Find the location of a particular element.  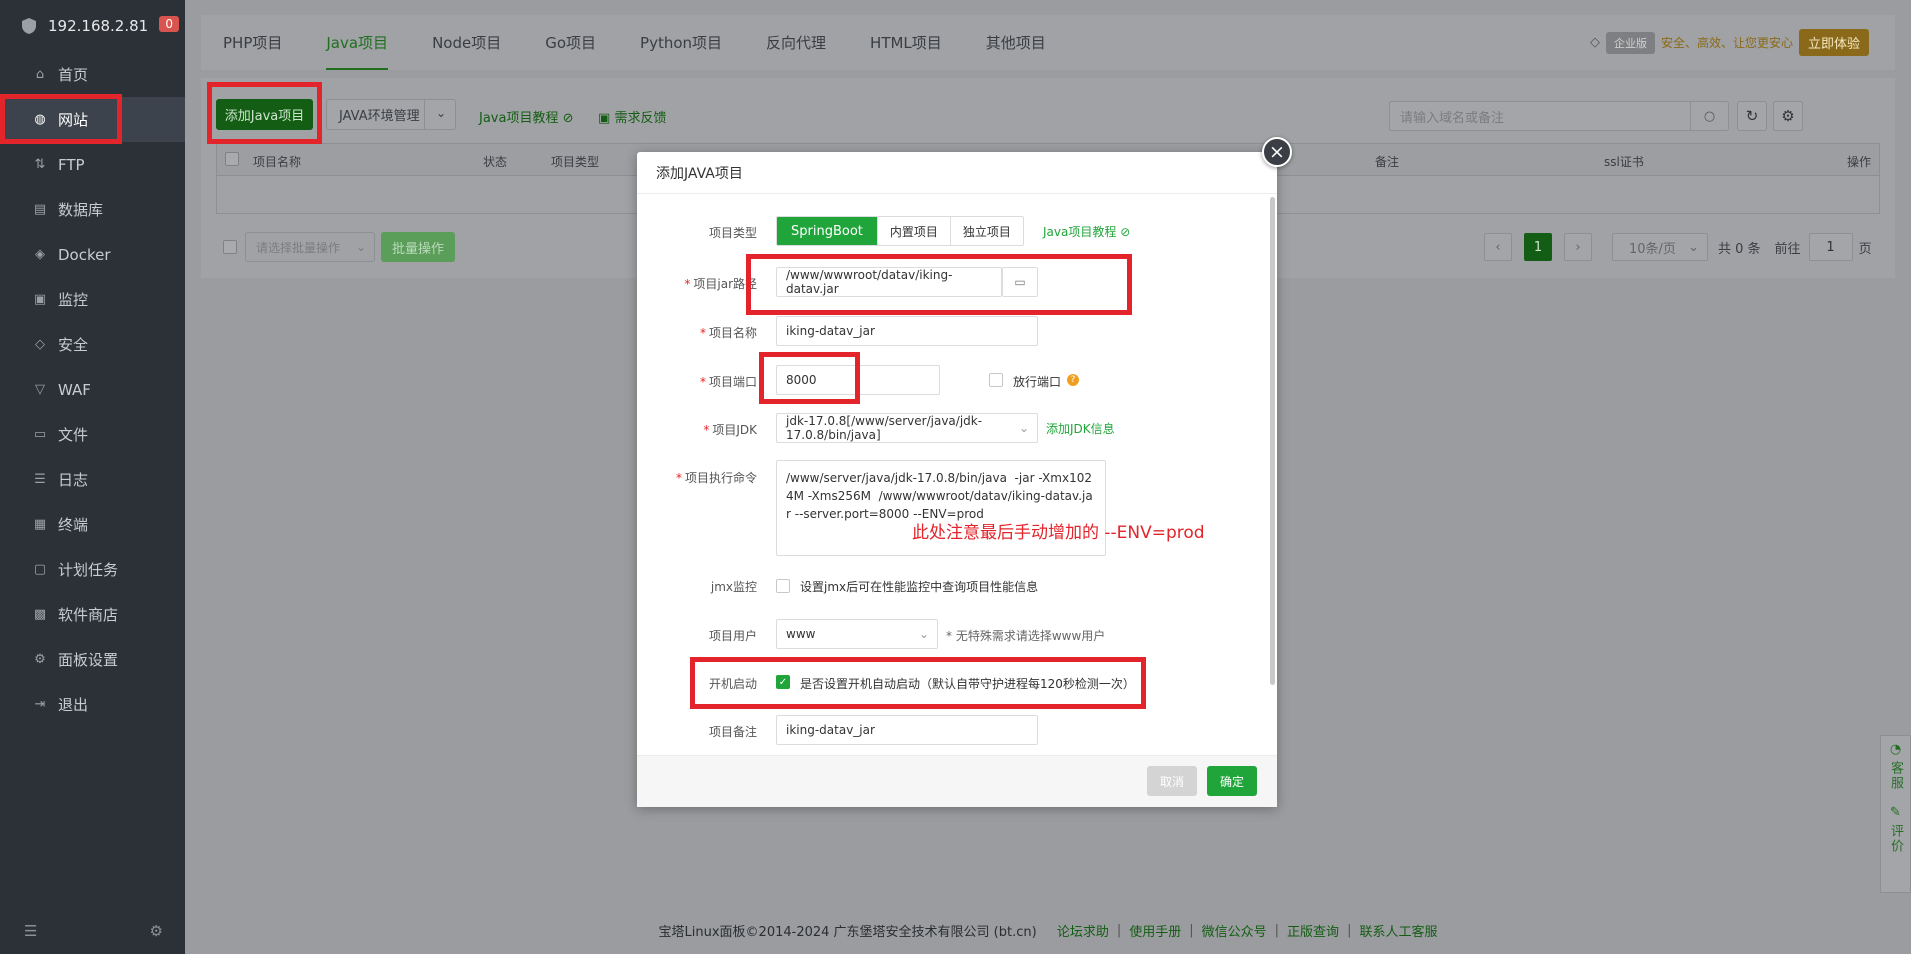

bulk-checkbox is located at coordinates (230, 247).